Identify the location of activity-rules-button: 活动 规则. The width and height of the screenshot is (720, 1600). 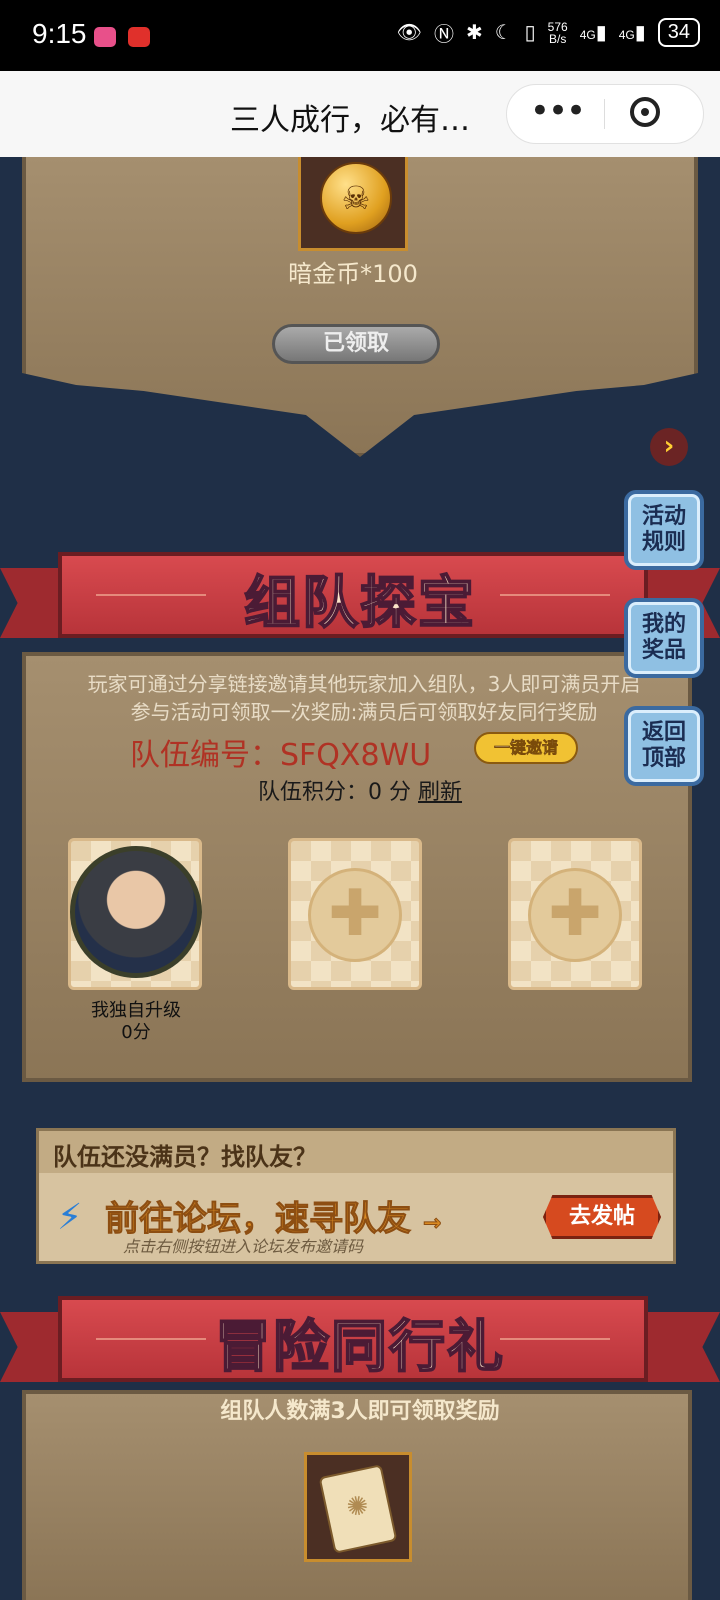
(664, 530).